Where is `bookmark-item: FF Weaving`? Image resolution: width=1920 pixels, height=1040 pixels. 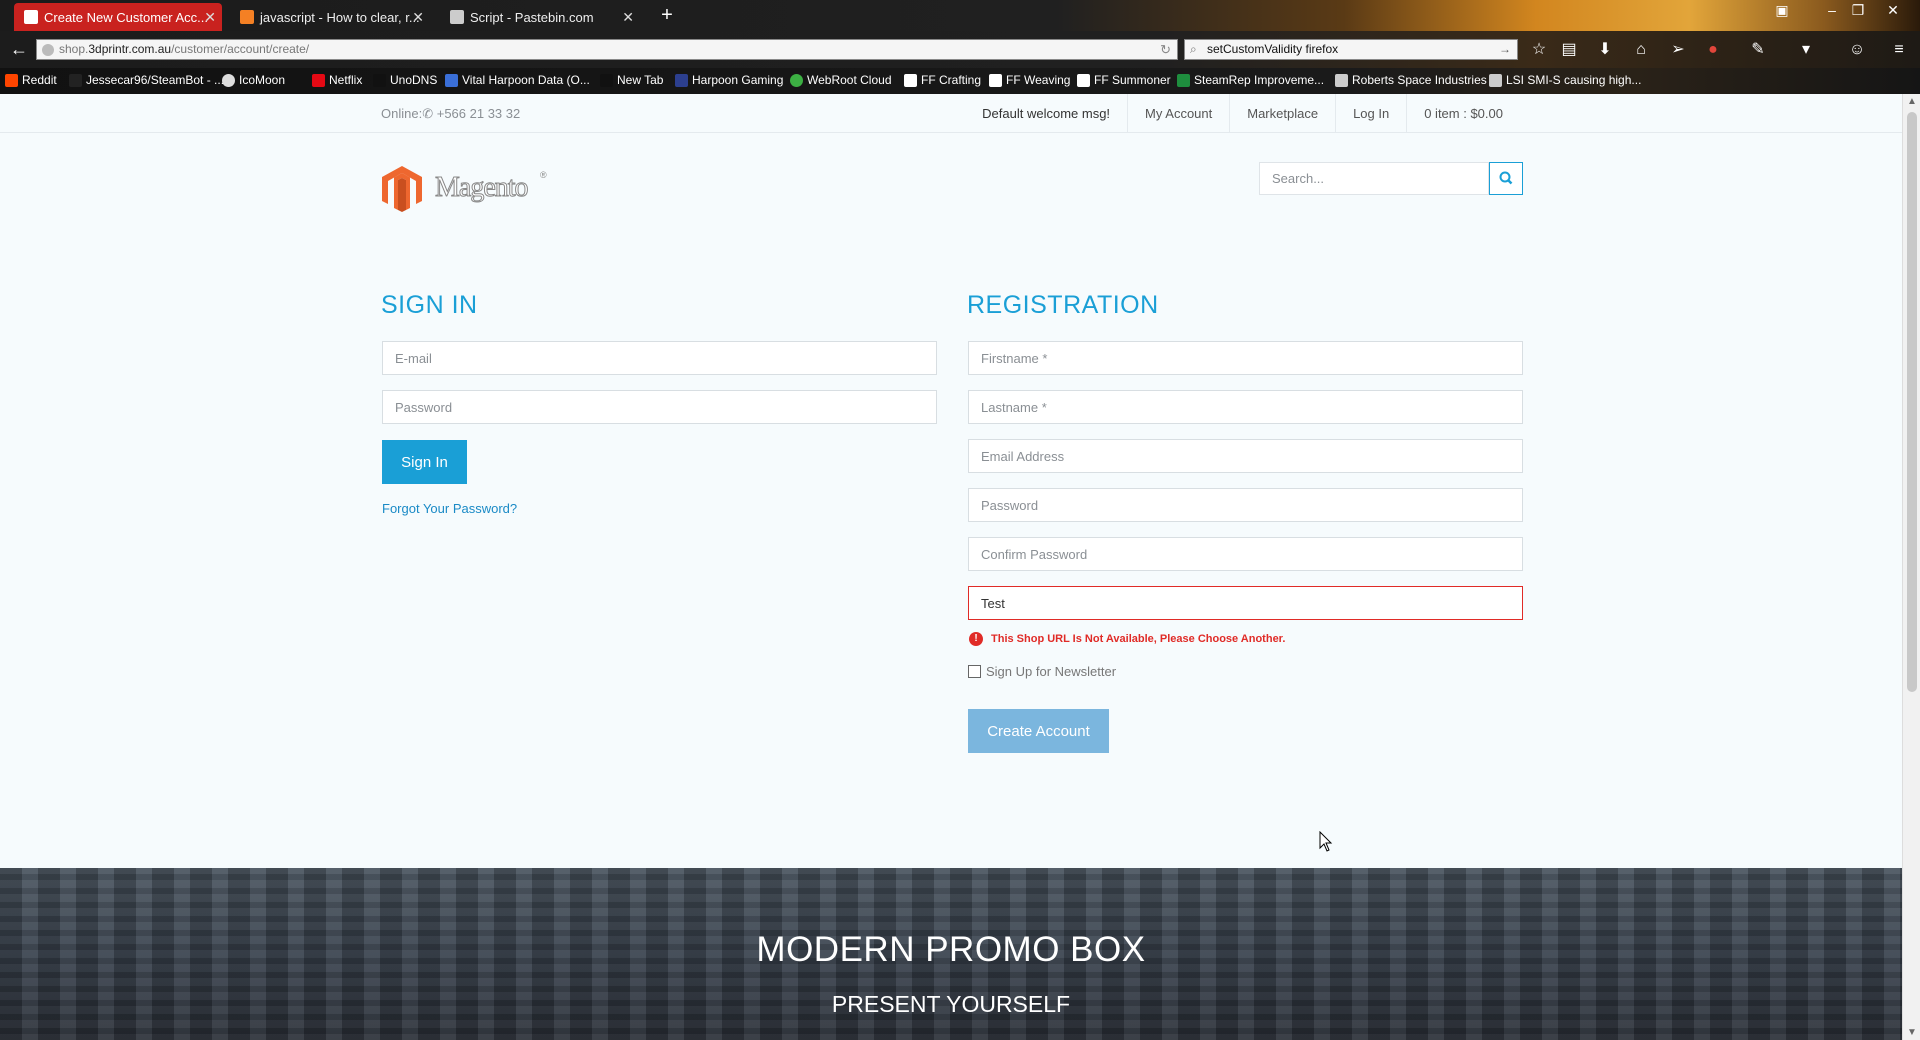 bookmark-item: FF Weaving is located at coordinates (1029, 80).